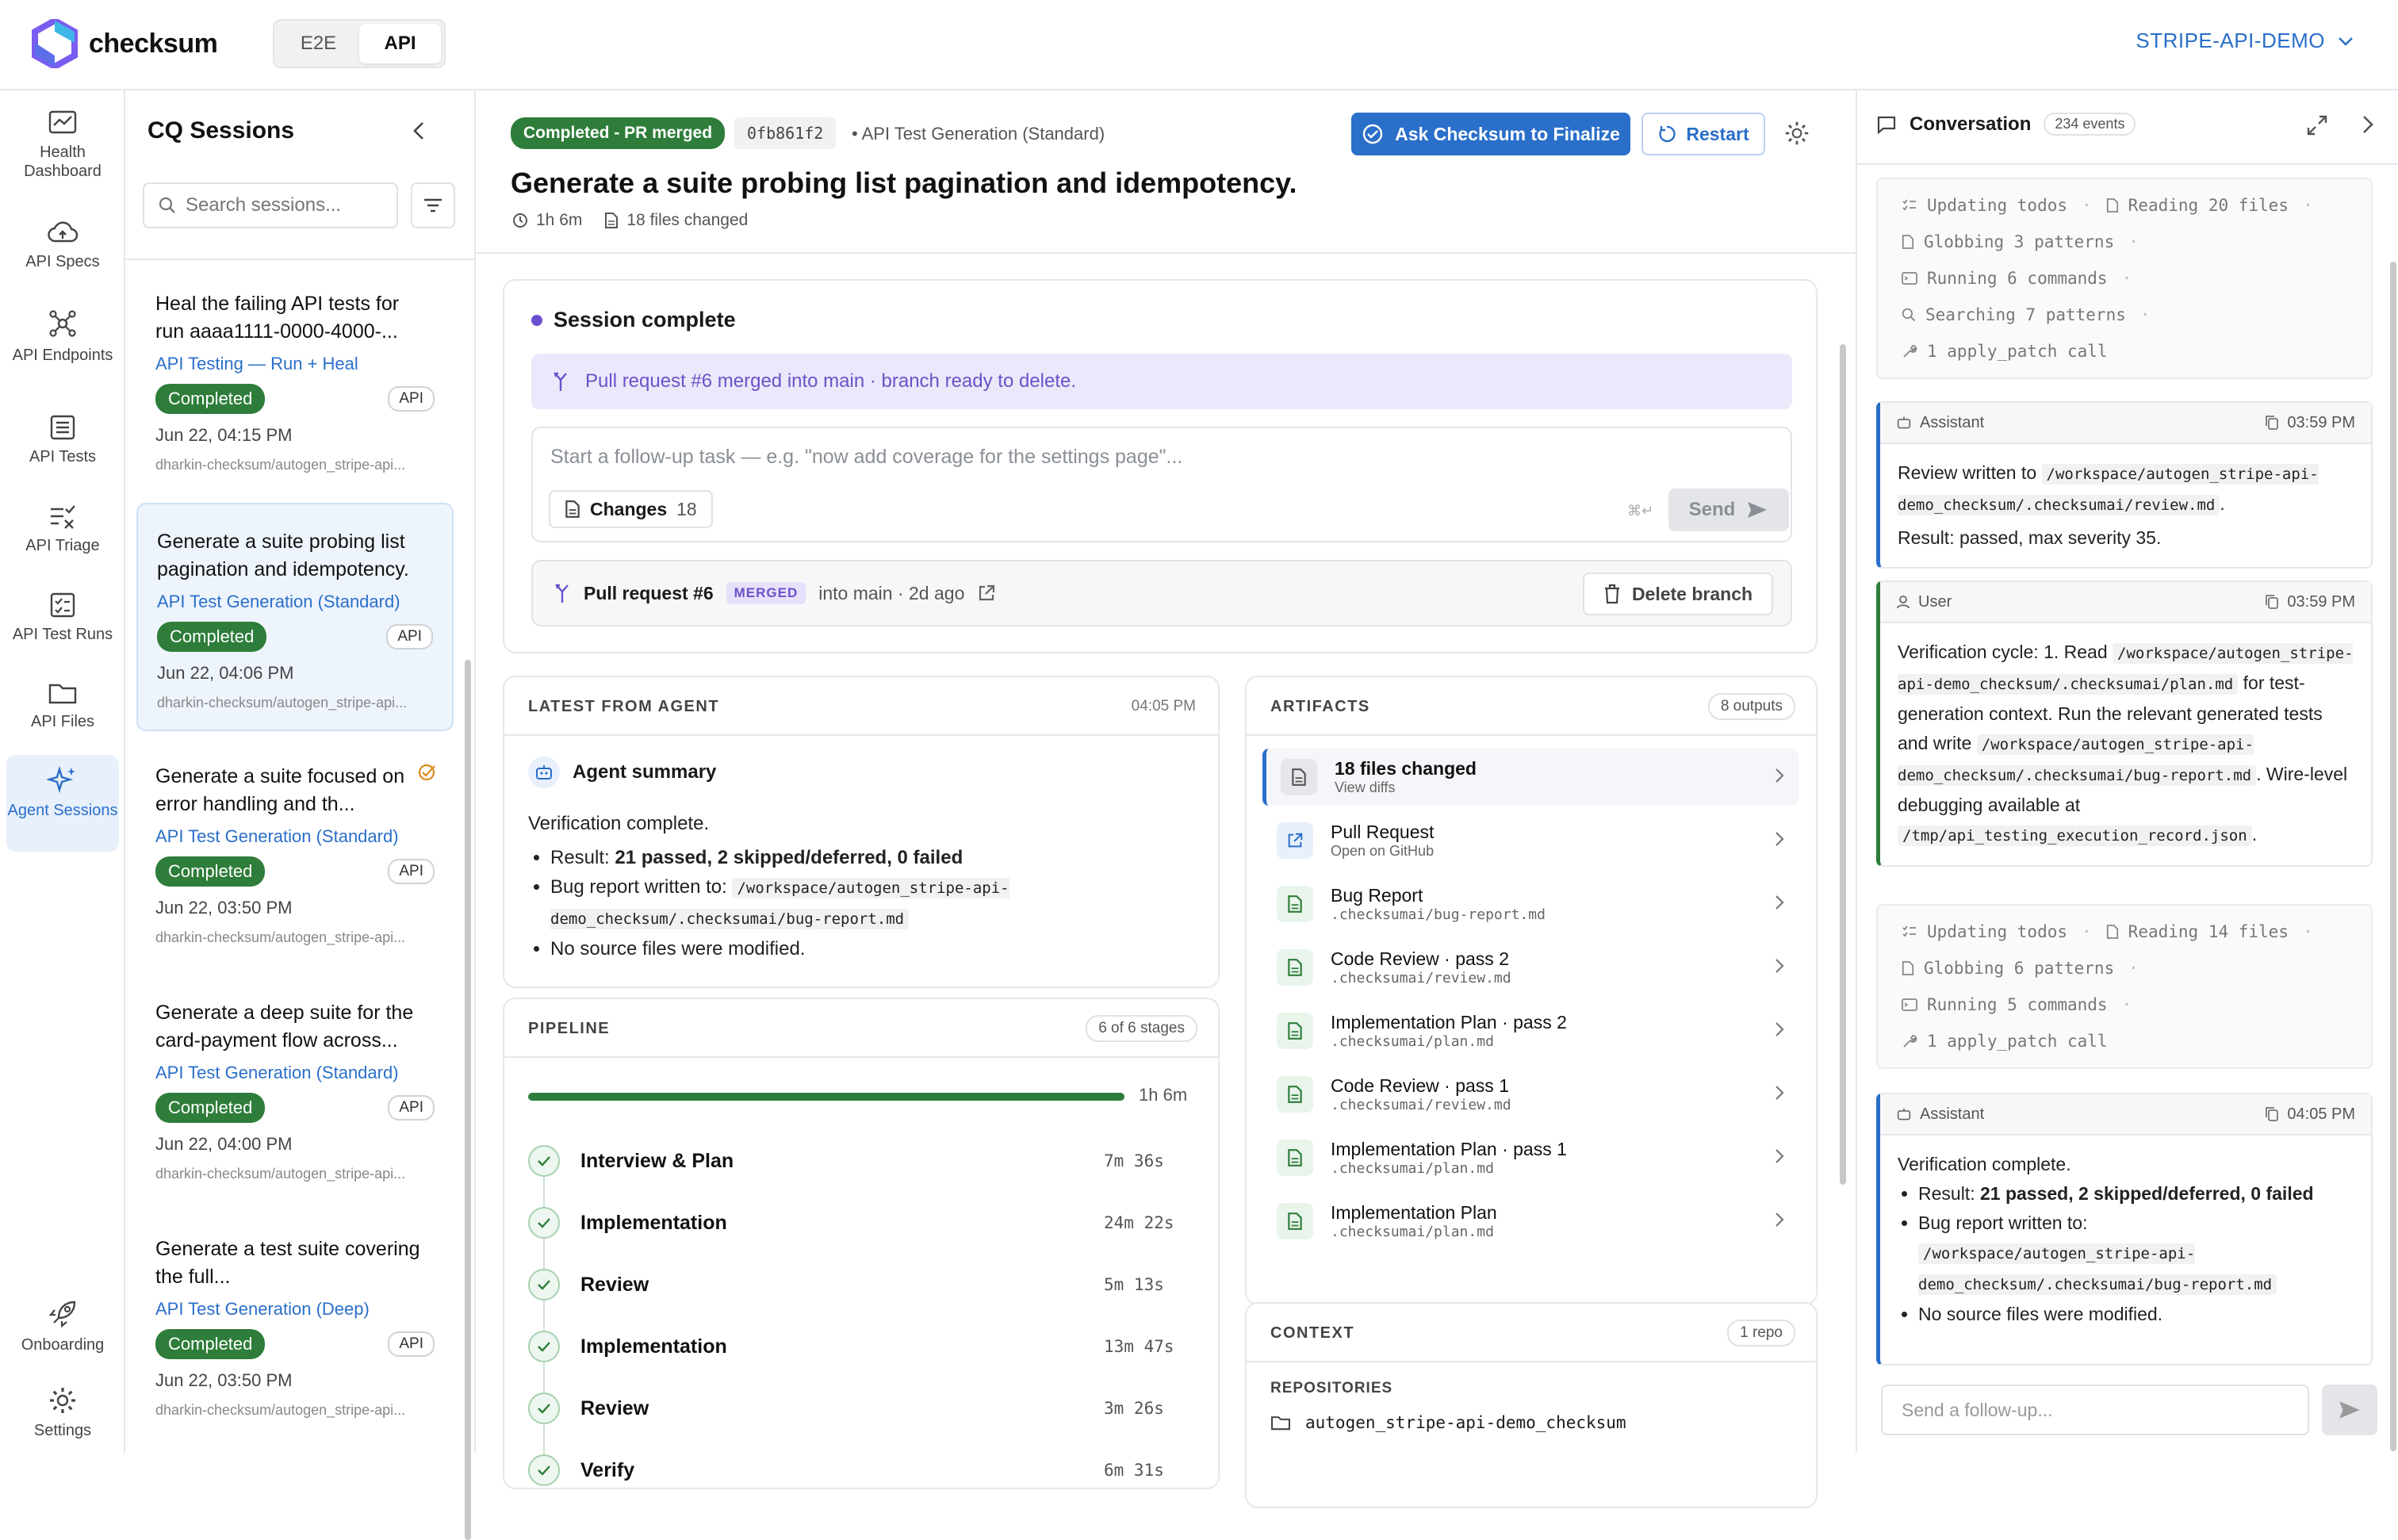 The height and width of the screenshot is (1540, 2398). Describe the element at coordinates (1729, 509) in the screenshot. I see `send-button: Send` at that location.